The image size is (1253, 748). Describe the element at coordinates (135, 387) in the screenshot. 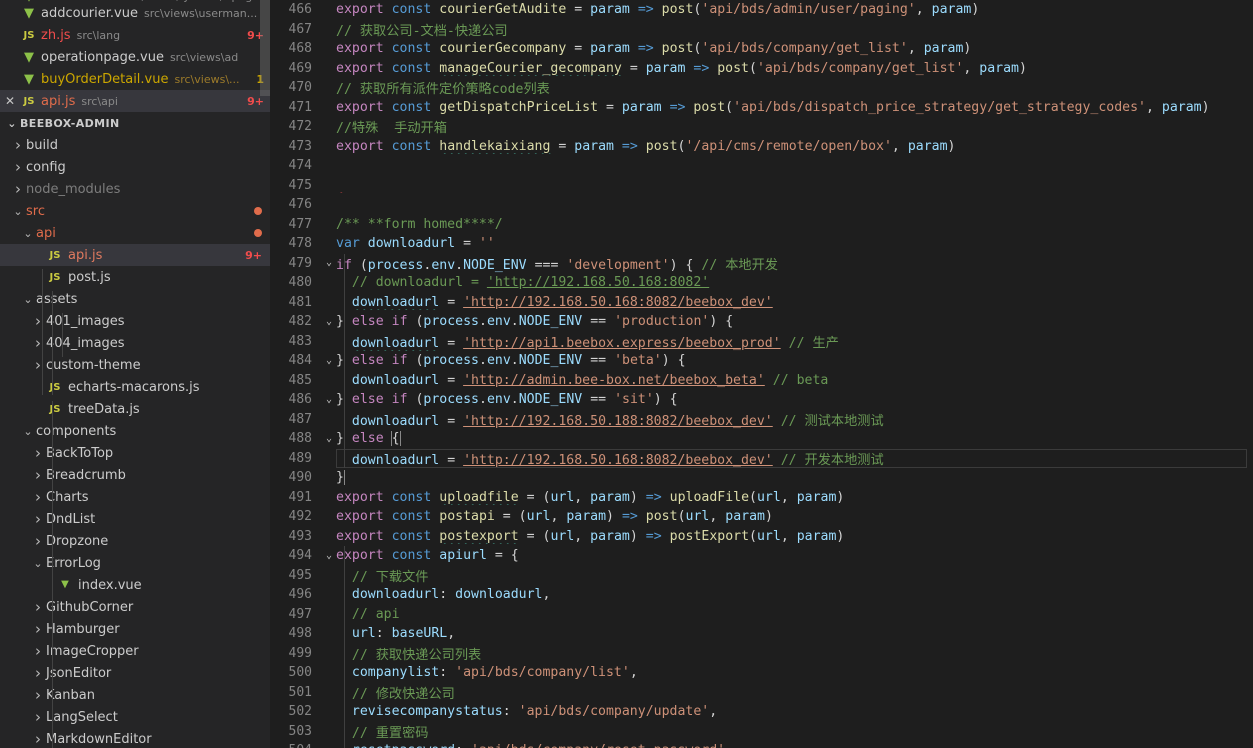

I see `tree-item-echarts-macarons-js: JS echarts-macarons.js` at that location.